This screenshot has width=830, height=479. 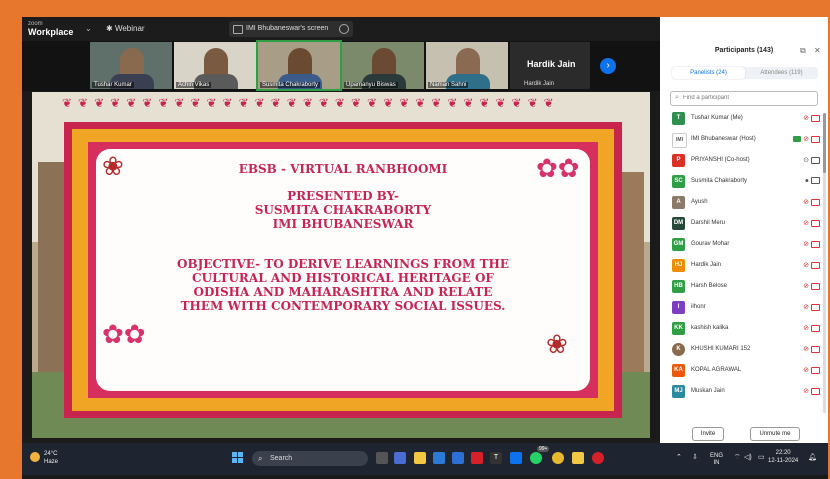 What do you see at coordinates (744, 224) in the screenshot?
I see `participant-row: DM Darshil Meru ⊘` at bounding box center [744, 224].